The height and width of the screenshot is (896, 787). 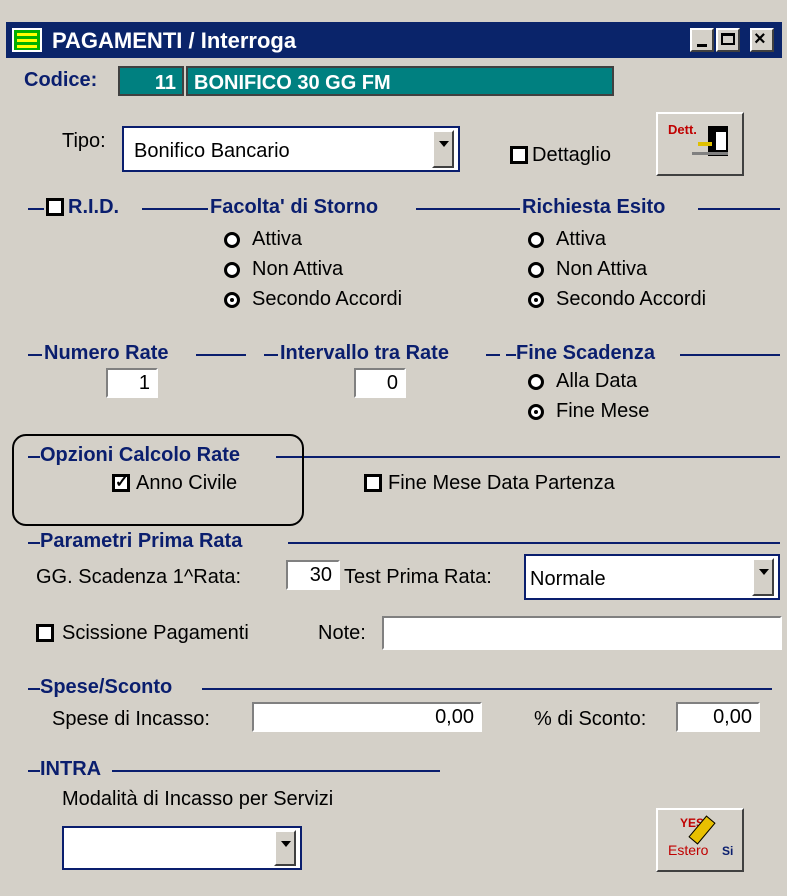 What do you see at coordinates (342, 633) in the screenshot?
I see `note-label: Note:` at bounding box center [342, 633].